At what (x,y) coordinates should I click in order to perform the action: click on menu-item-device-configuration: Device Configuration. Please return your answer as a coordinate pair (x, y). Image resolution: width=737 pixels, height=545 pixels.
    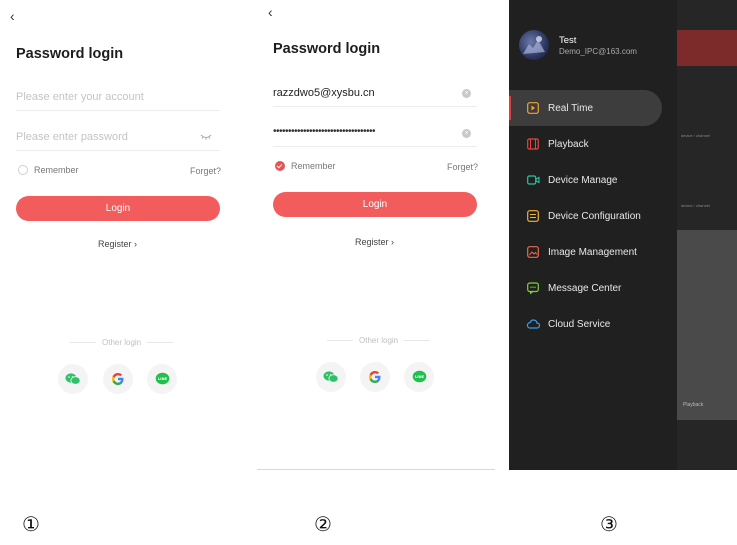
    Looking at the image, I should click on (589, 216).